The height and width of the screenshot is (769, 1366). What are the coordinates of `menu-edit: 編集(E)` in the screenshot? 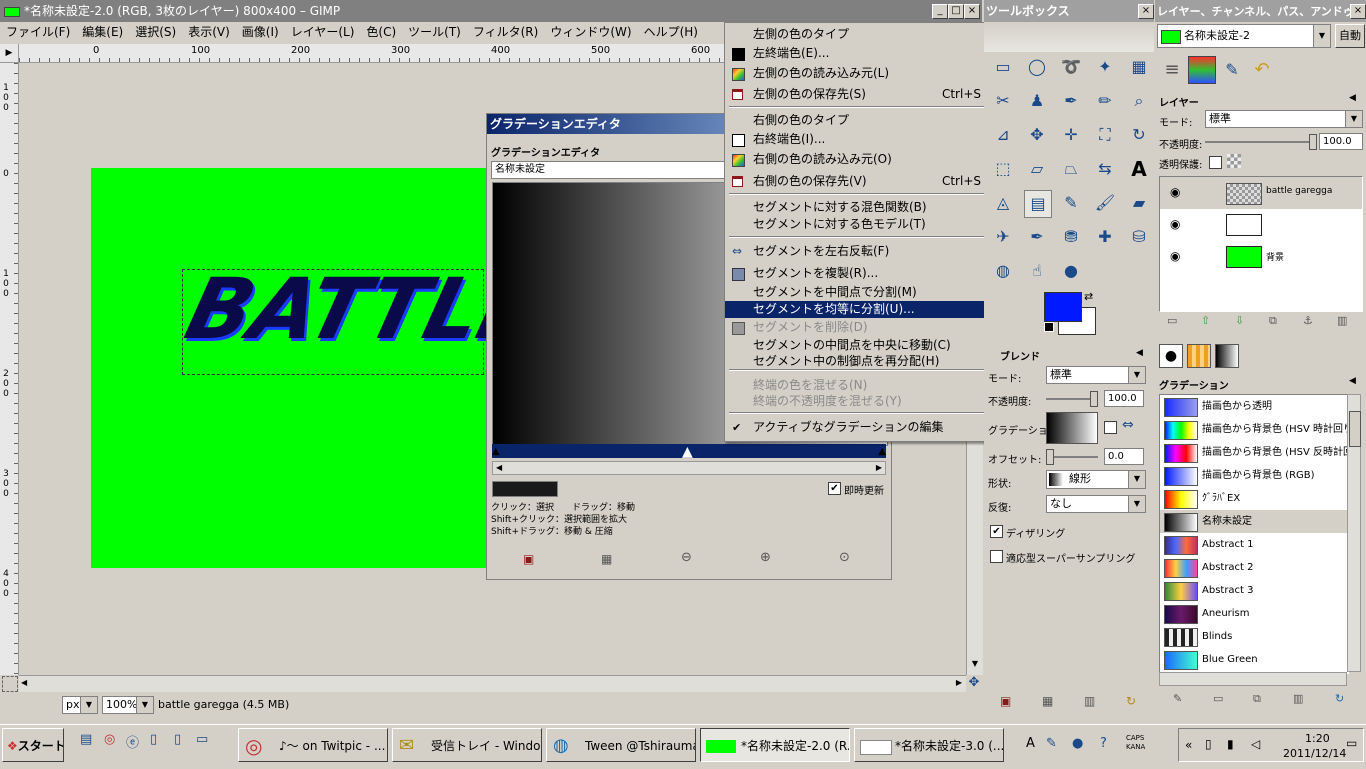 It's located at (102, 32).